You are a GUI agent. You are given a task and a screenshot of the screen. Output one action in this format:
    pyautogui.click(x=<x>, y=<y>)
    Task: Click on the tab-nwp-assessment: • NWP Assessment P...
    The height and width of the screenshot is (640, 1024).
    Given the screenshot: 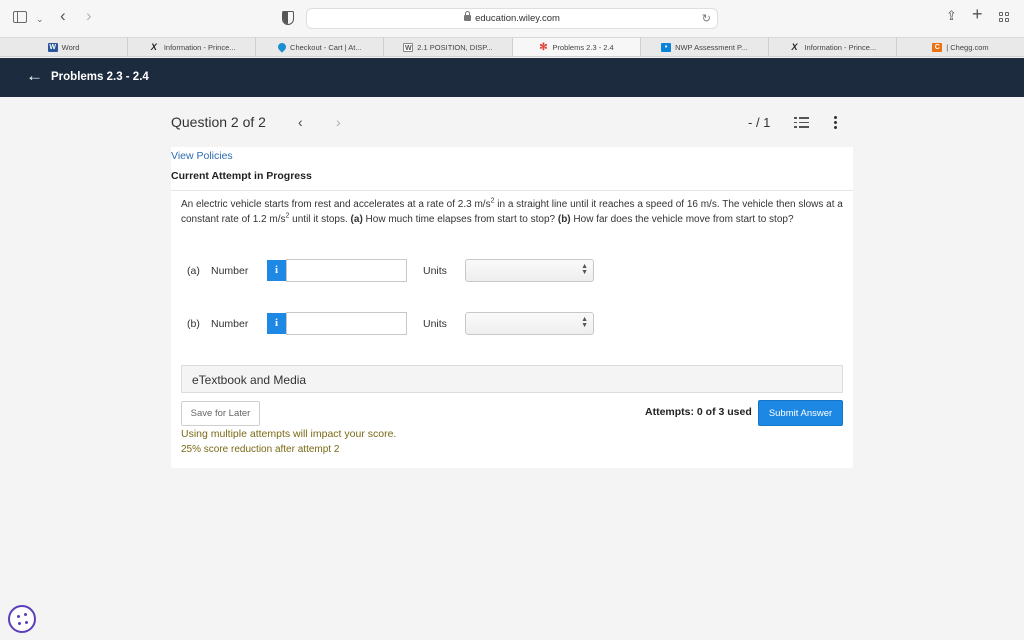 What is the action you would take?
    pyautogui.click(x=705, y=47)
    